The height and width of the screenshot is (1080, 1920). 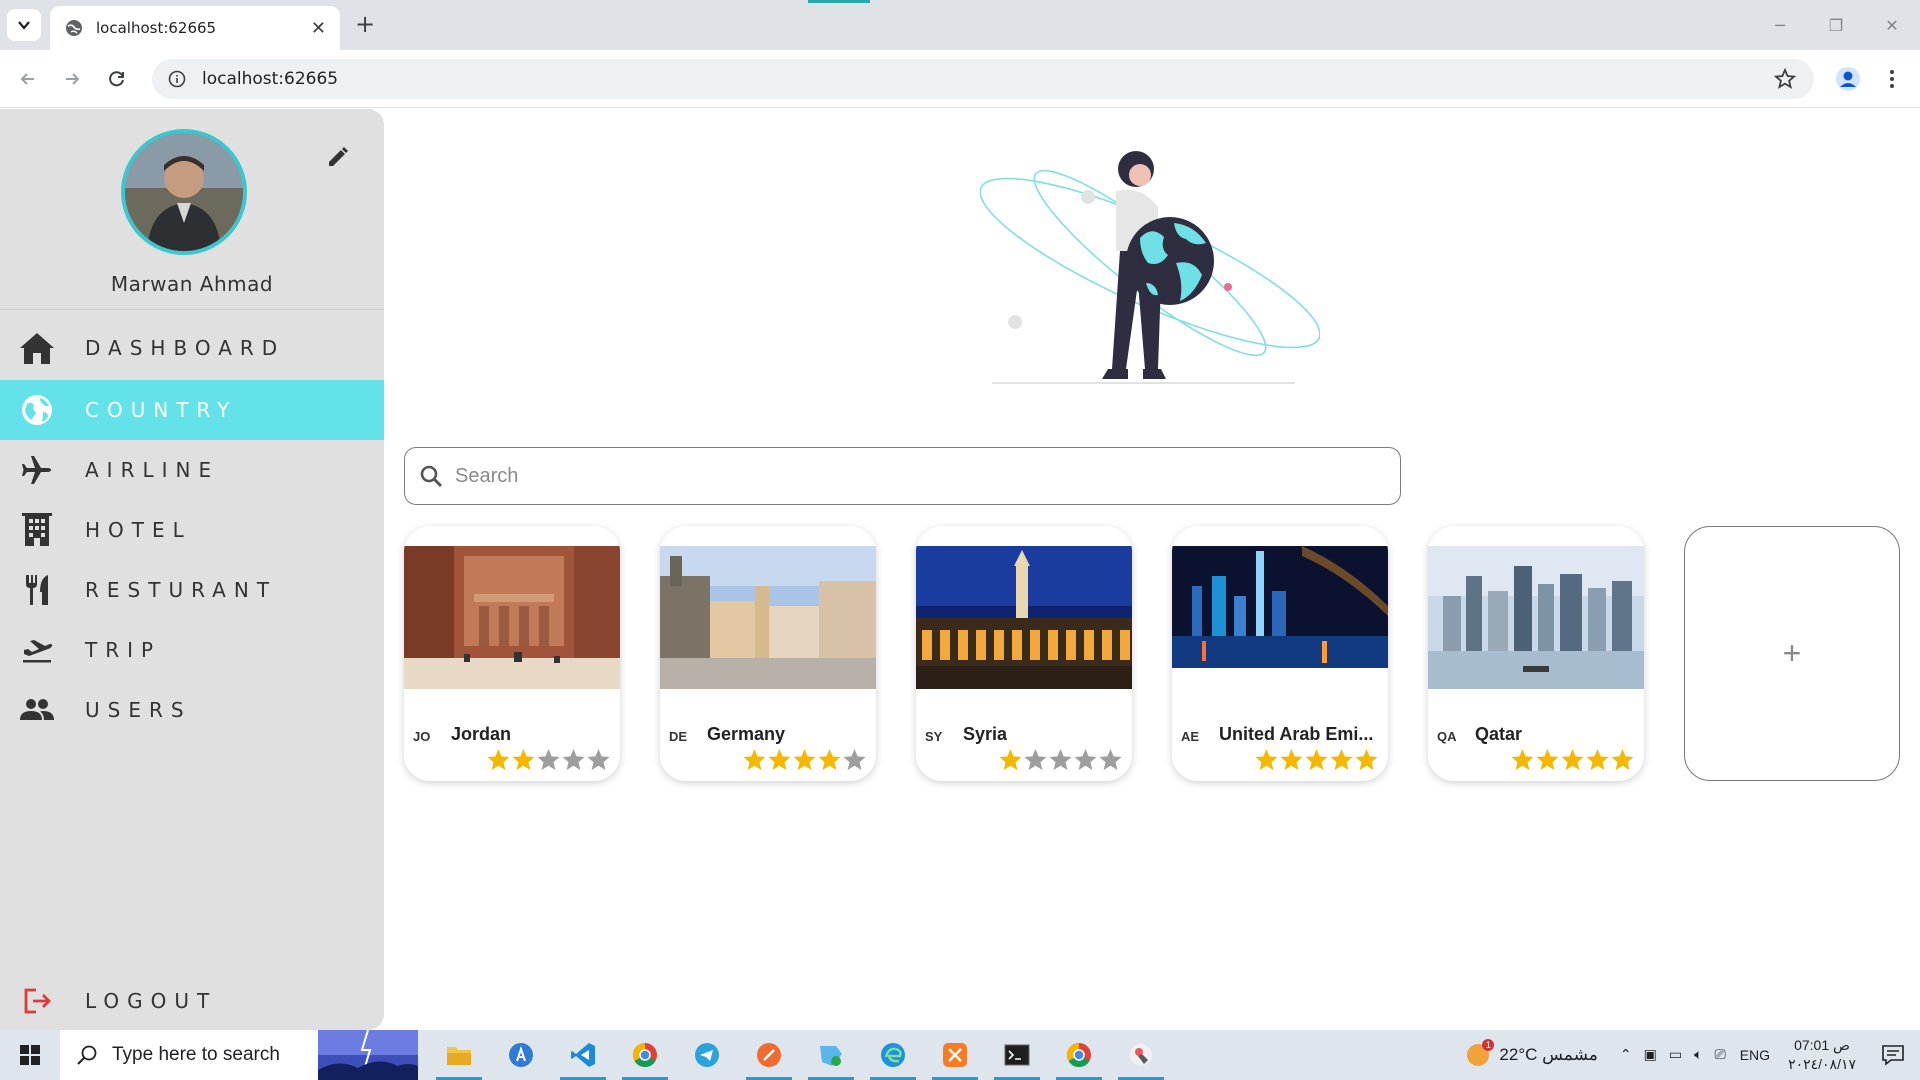 I want to click on profile-icon, so click(x=1848, y=79).